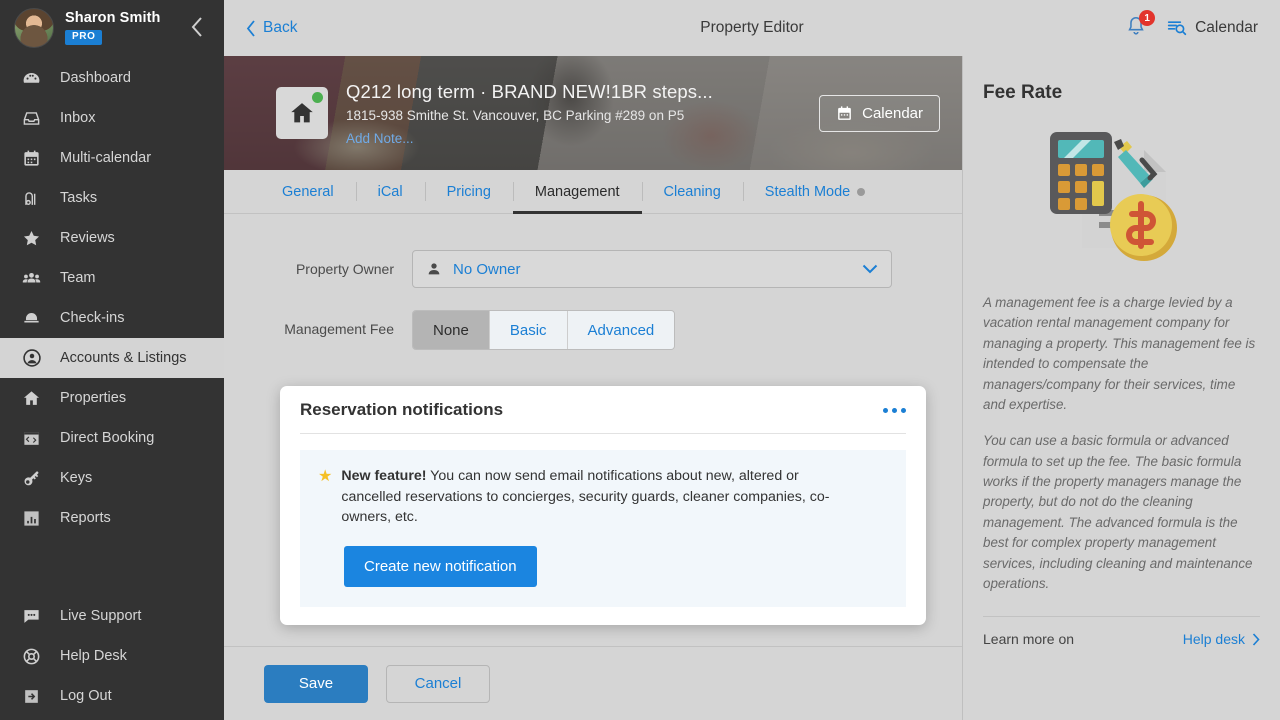 This screenshot has height=720, width=1280. What do you see at coordinates (112, 478) in the screenshot?
I see `sidebar-item-keys: Keys` at bounding box center [112, 478].